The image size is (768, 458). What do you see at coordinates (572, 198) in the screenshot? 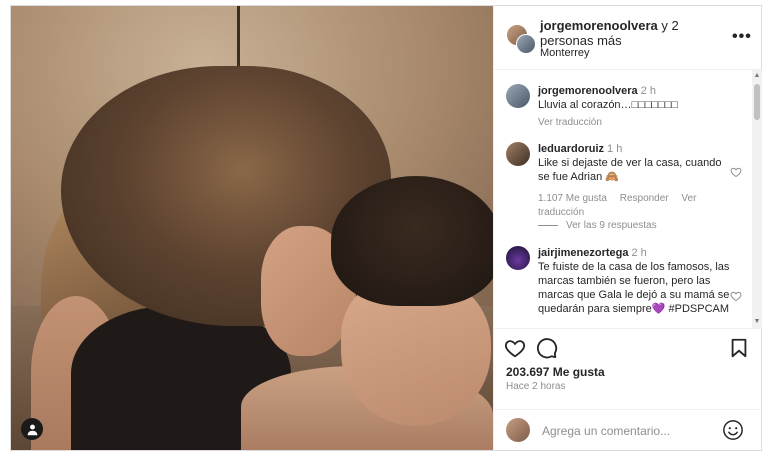
I see `comment-likes: 1.107 Me gusta` at bounding box center [572, 198].